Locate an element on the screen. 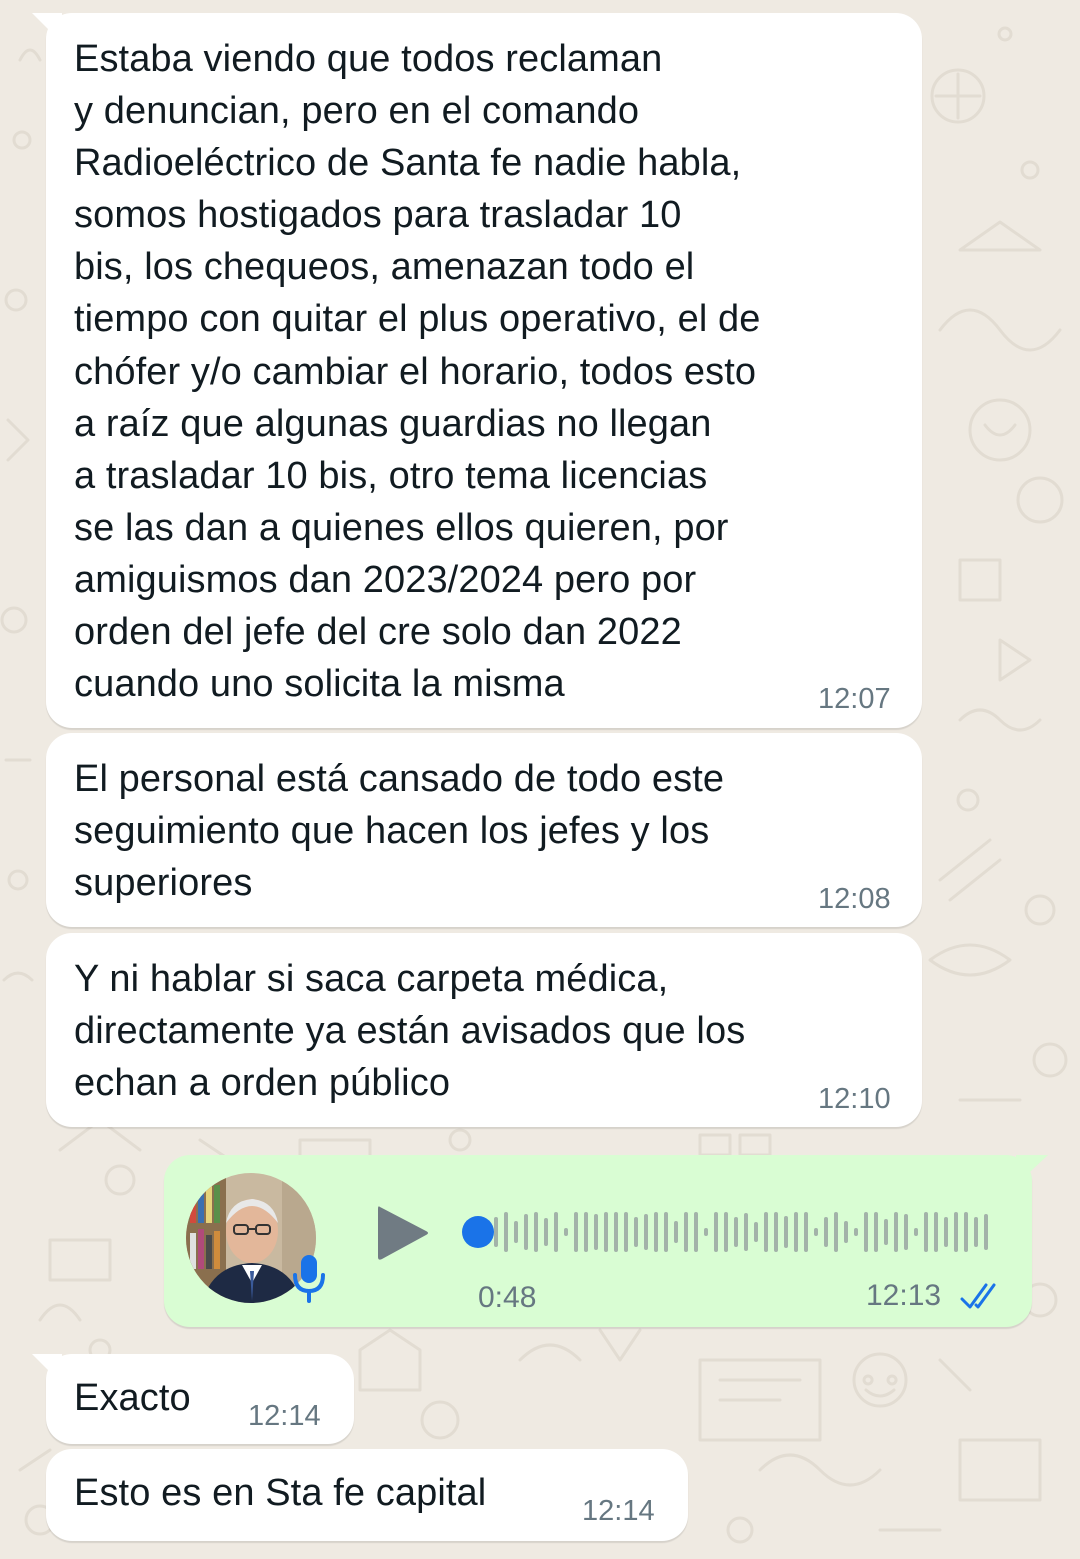 This screenshot has width=1080, height=1559. message-text: Exacto is located at coordinates (132, 1398).